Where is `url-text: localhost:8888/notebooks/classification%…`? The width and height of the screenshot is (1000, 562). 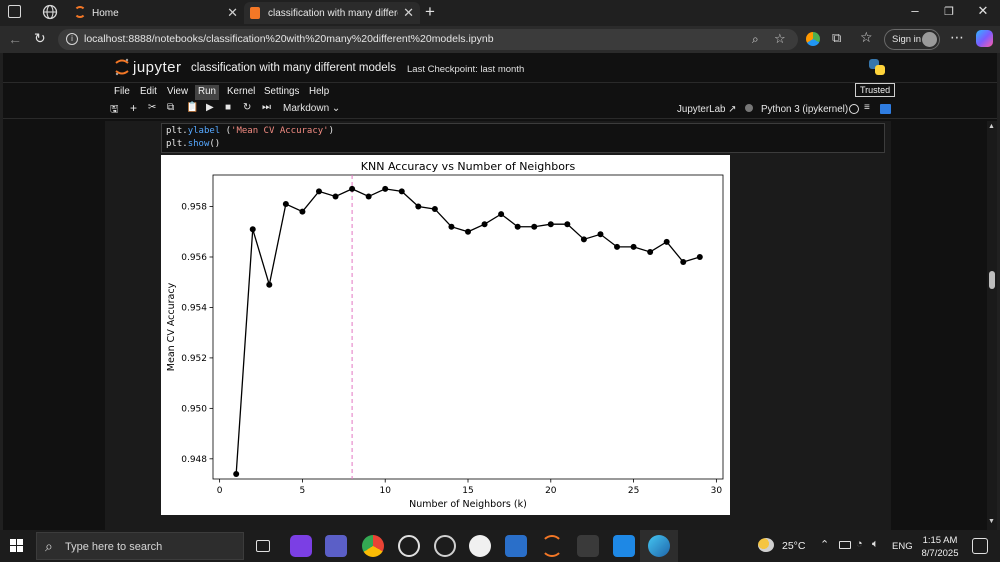 url-text: localhost:8888/notebooks/classification%… is located at coordinates (289, 39).